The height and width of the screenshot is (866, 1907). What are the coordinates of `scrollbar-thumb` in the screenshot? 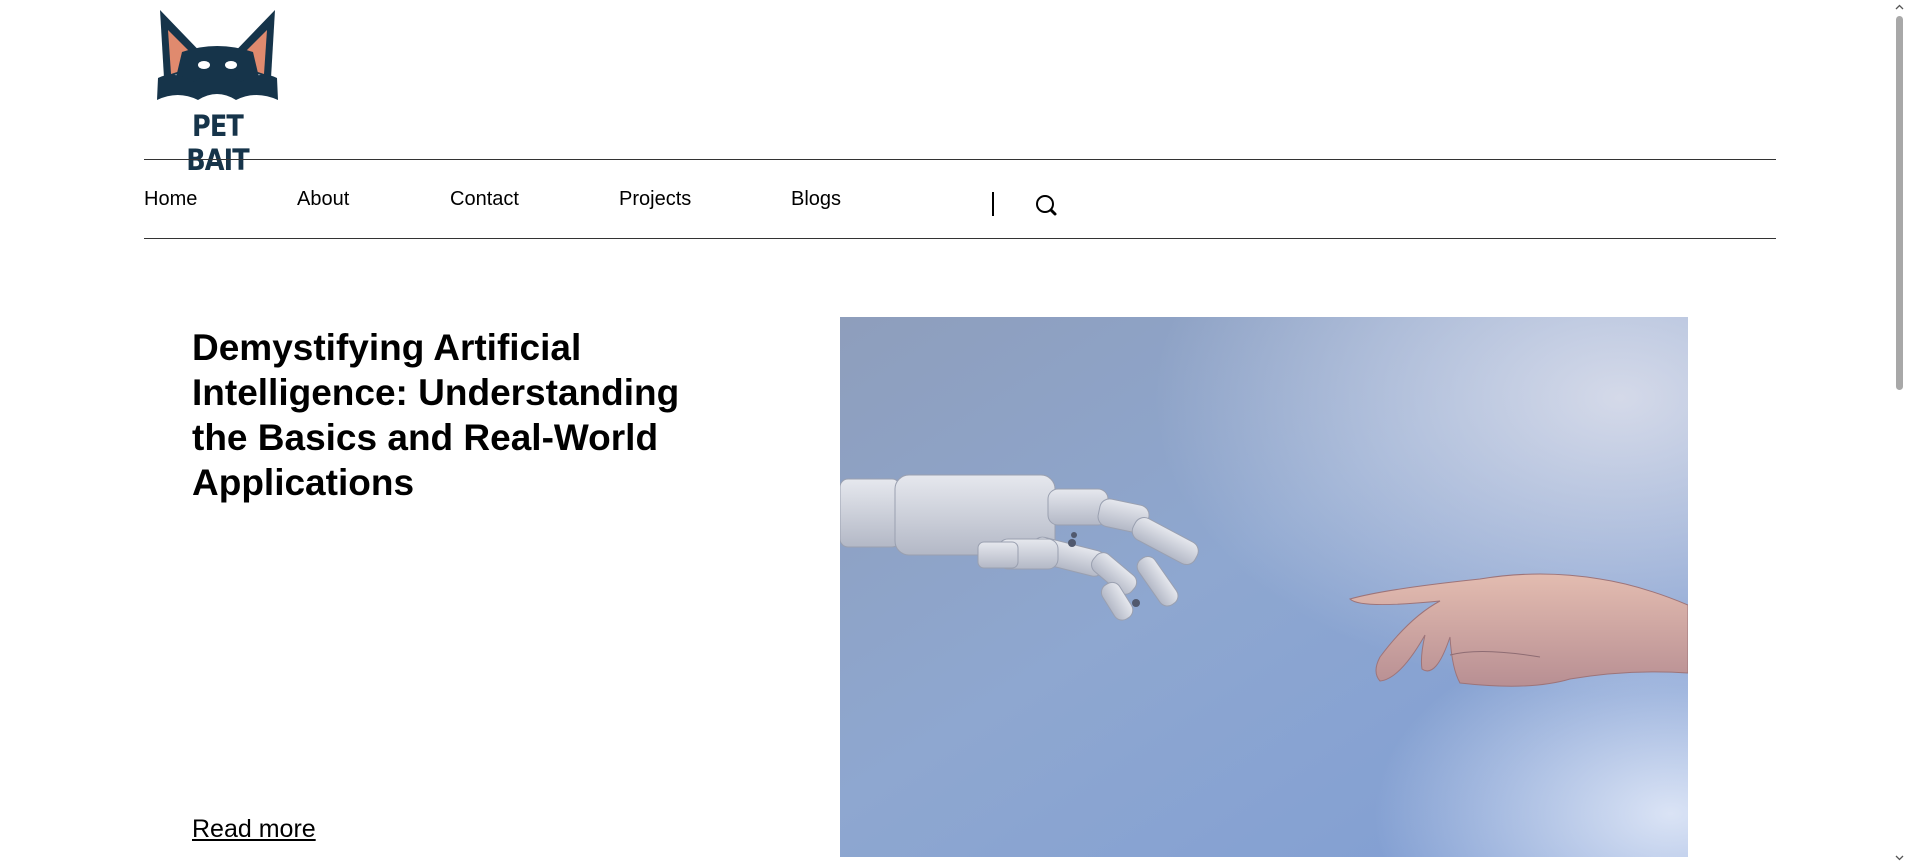 It's located at (1899, 203).